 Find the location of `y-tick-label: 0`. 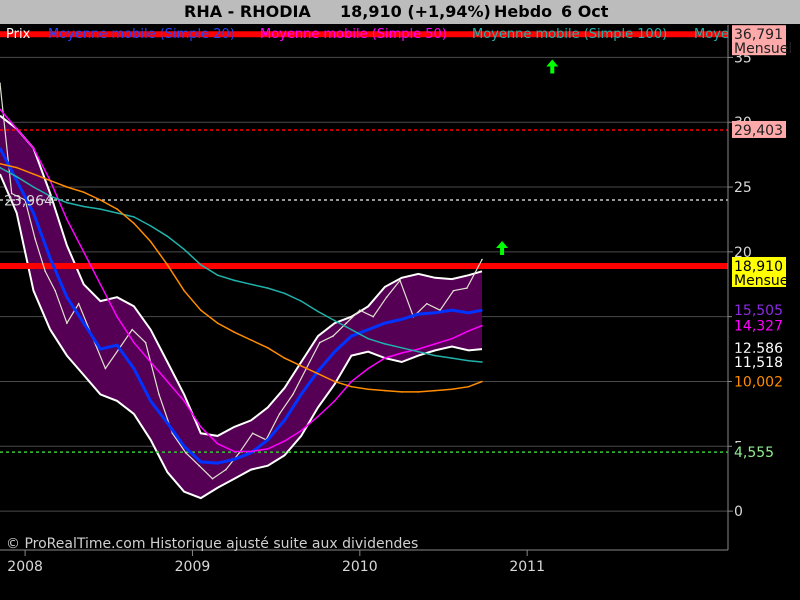

y-tick-label: 0 is located at coordinates (738, 512).